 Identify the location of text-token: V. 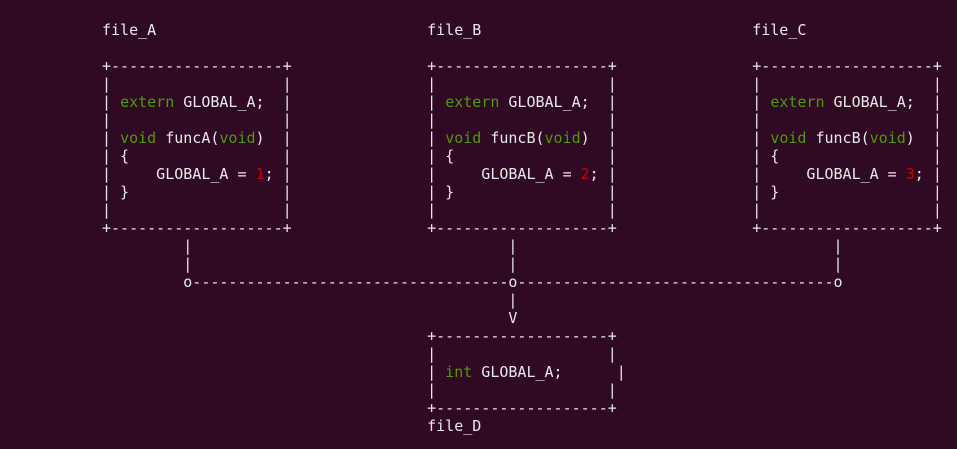
(310, 318).